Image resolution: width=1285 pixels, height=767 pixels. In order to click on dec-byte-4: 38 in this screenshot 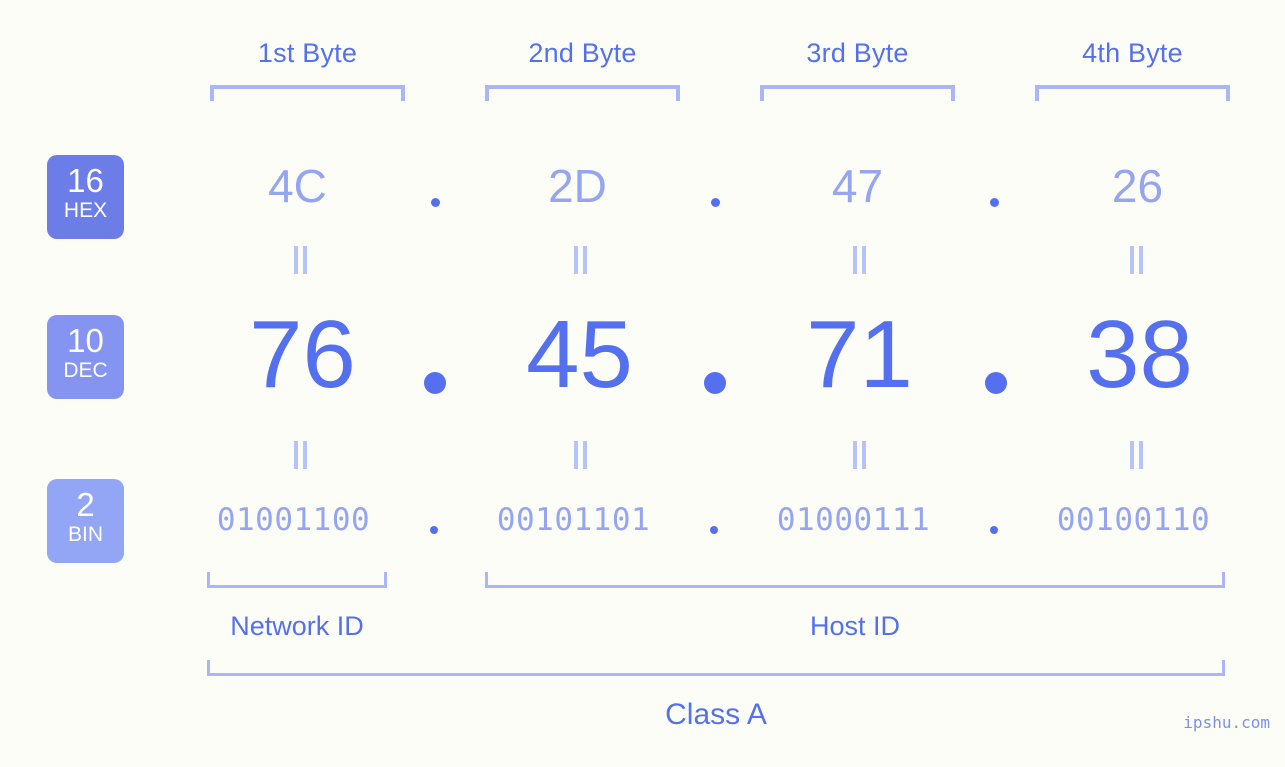, I will do `click(1139, 354)`.